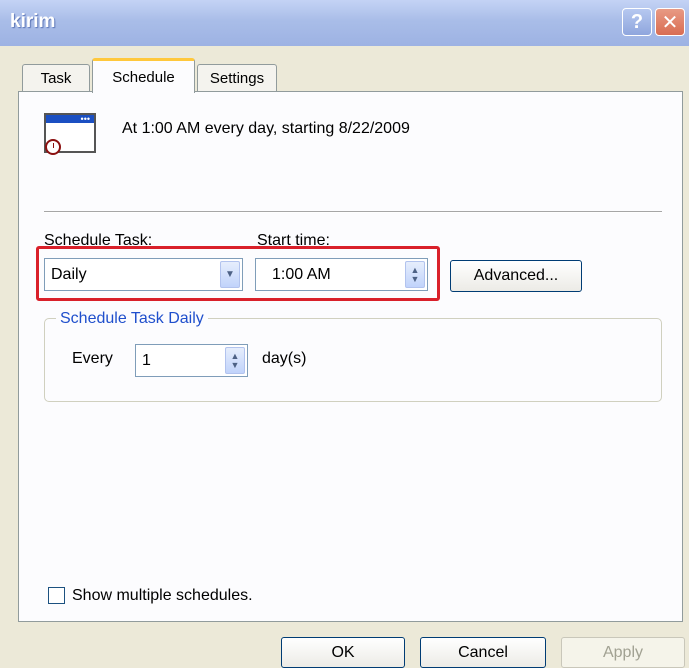 The image size is (689, 668). Describe the element at coordinates (56, 78) in the screenshot. I see `tab-task: Task` at that location.